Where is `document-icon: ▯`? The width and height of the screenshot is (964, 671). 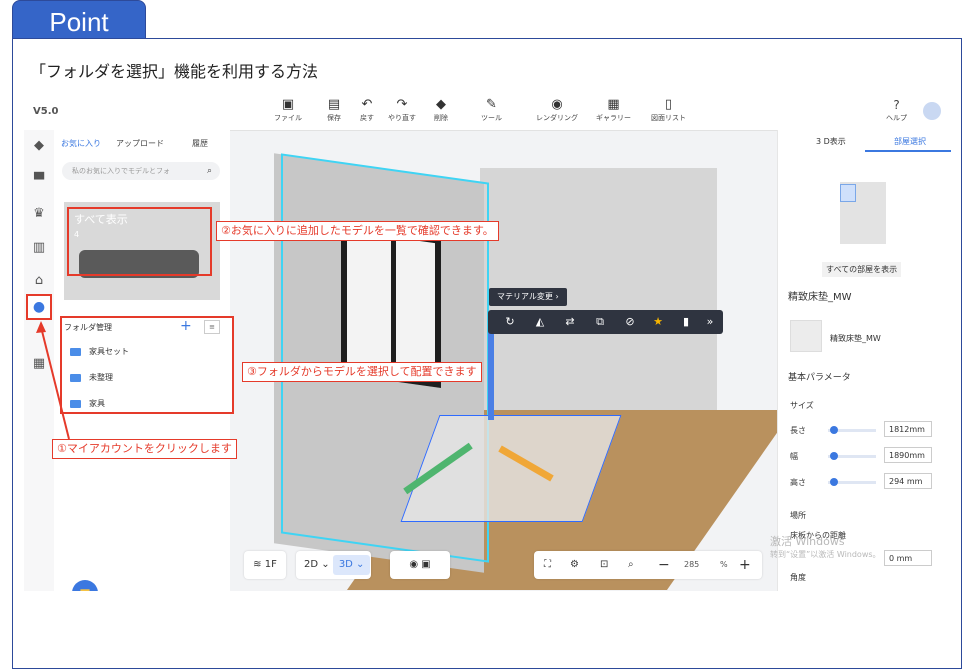 document-icon: ▯ is located at coordinates (668, 104).